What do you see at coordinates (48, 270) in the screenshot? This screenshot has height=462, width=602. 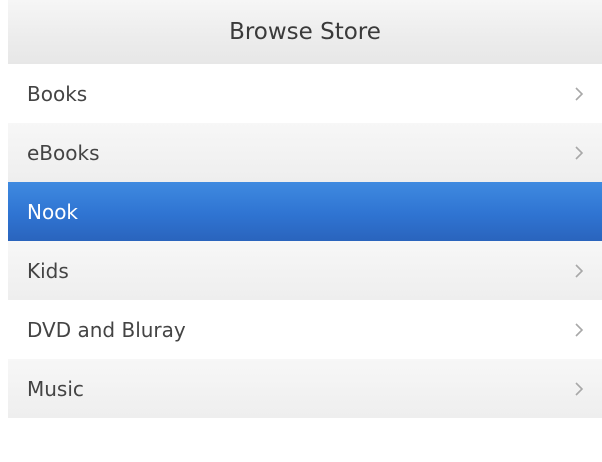 I see `list-item-label: Kids` at bounding box center [48, 270].